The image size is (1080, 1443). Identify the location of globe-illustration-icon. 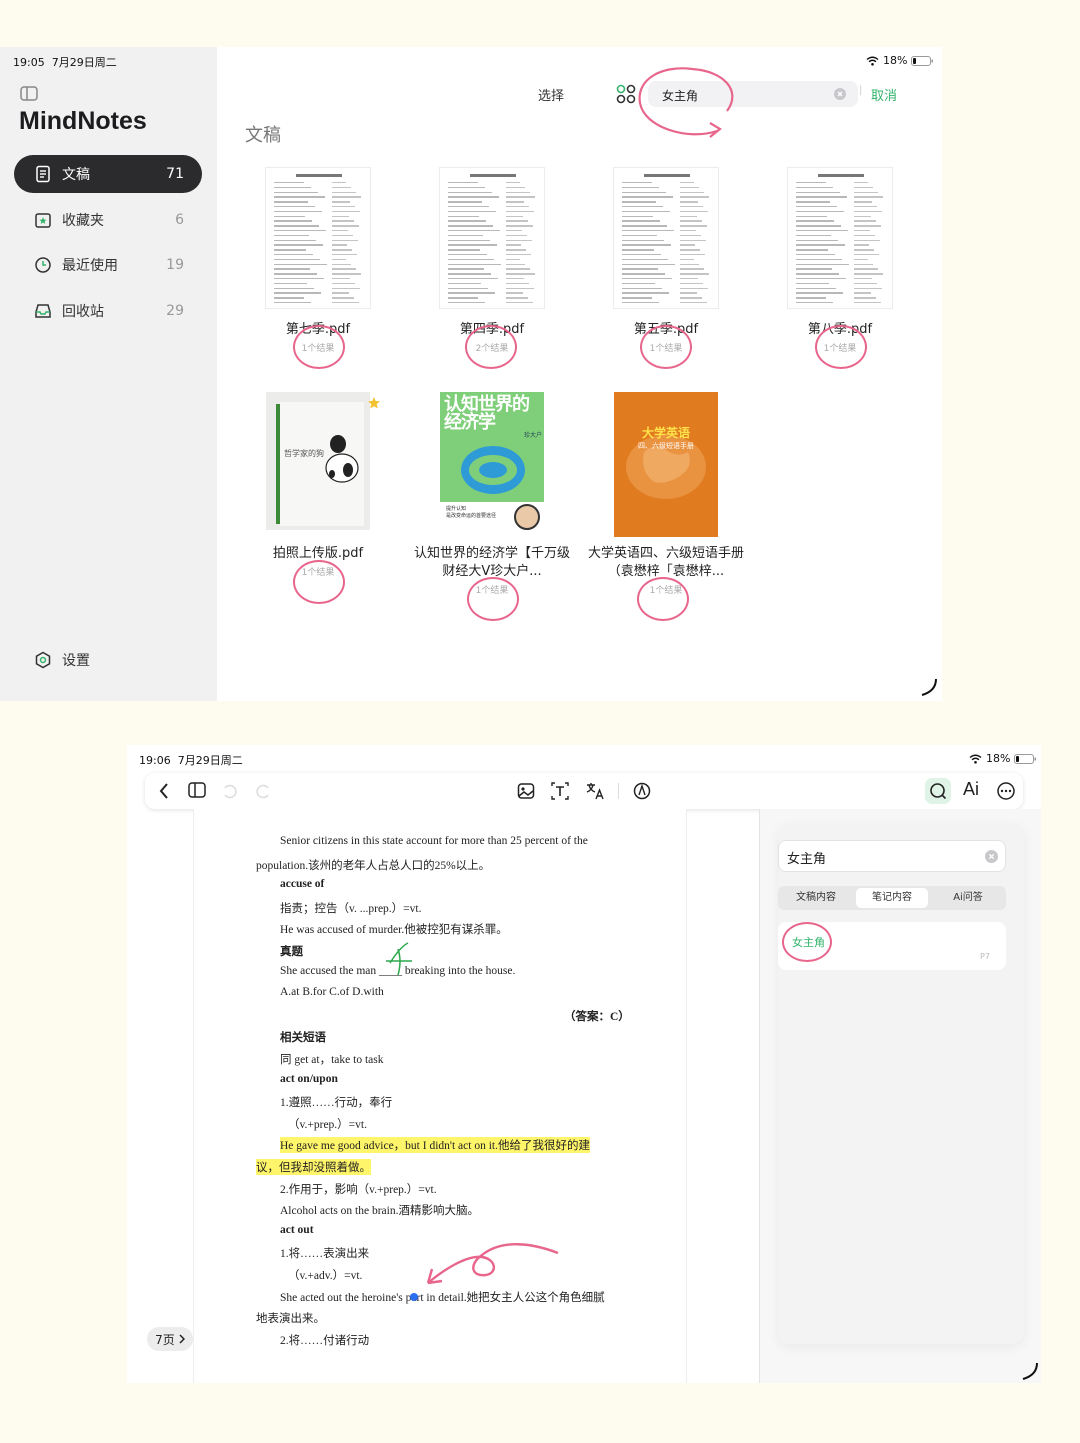
(493, 470).